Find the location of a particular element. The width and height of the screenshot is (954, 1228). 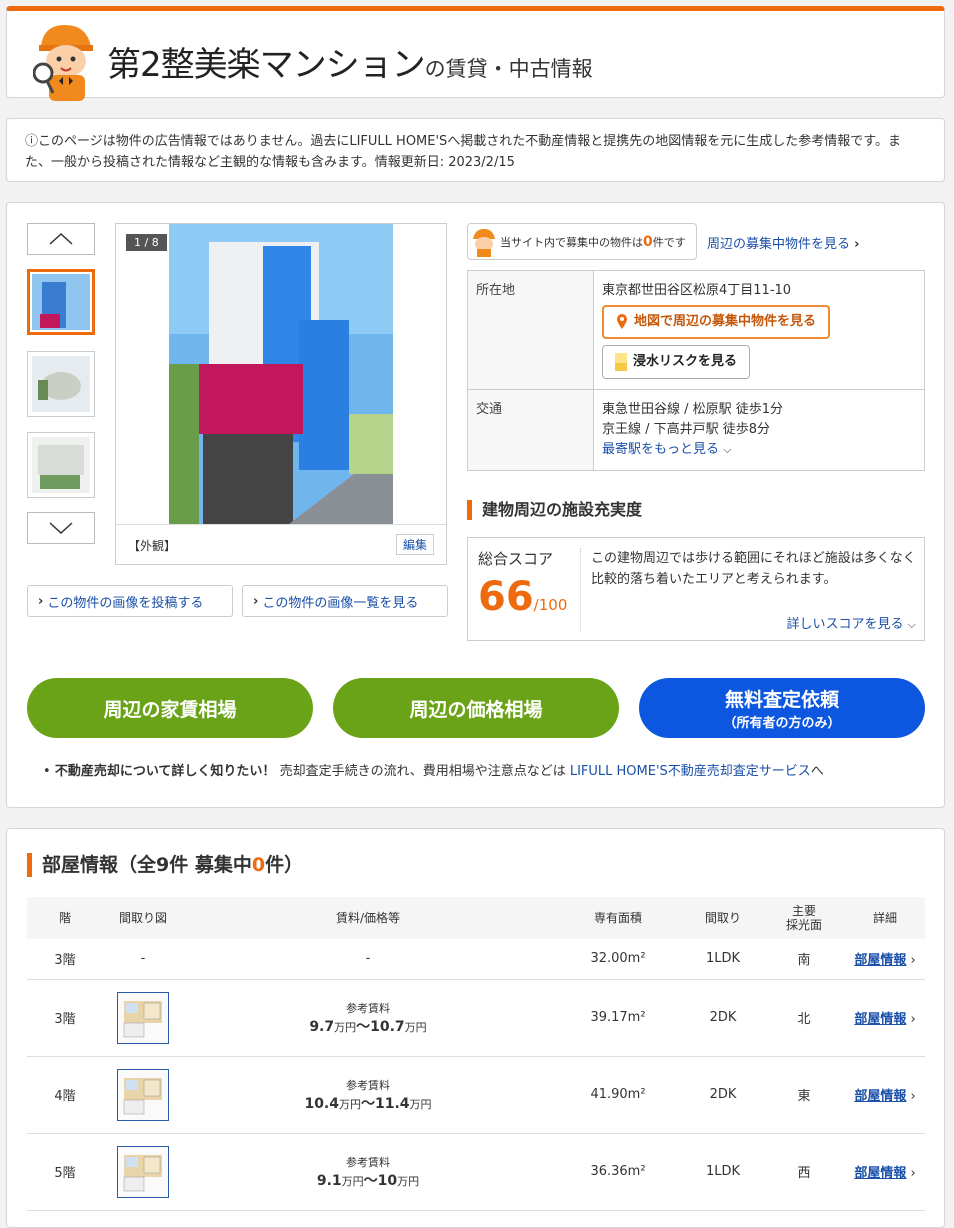

room-row: 3階 - -32.00m² 1LDK 南部屋情報 › is located at coordinates (476, 959).